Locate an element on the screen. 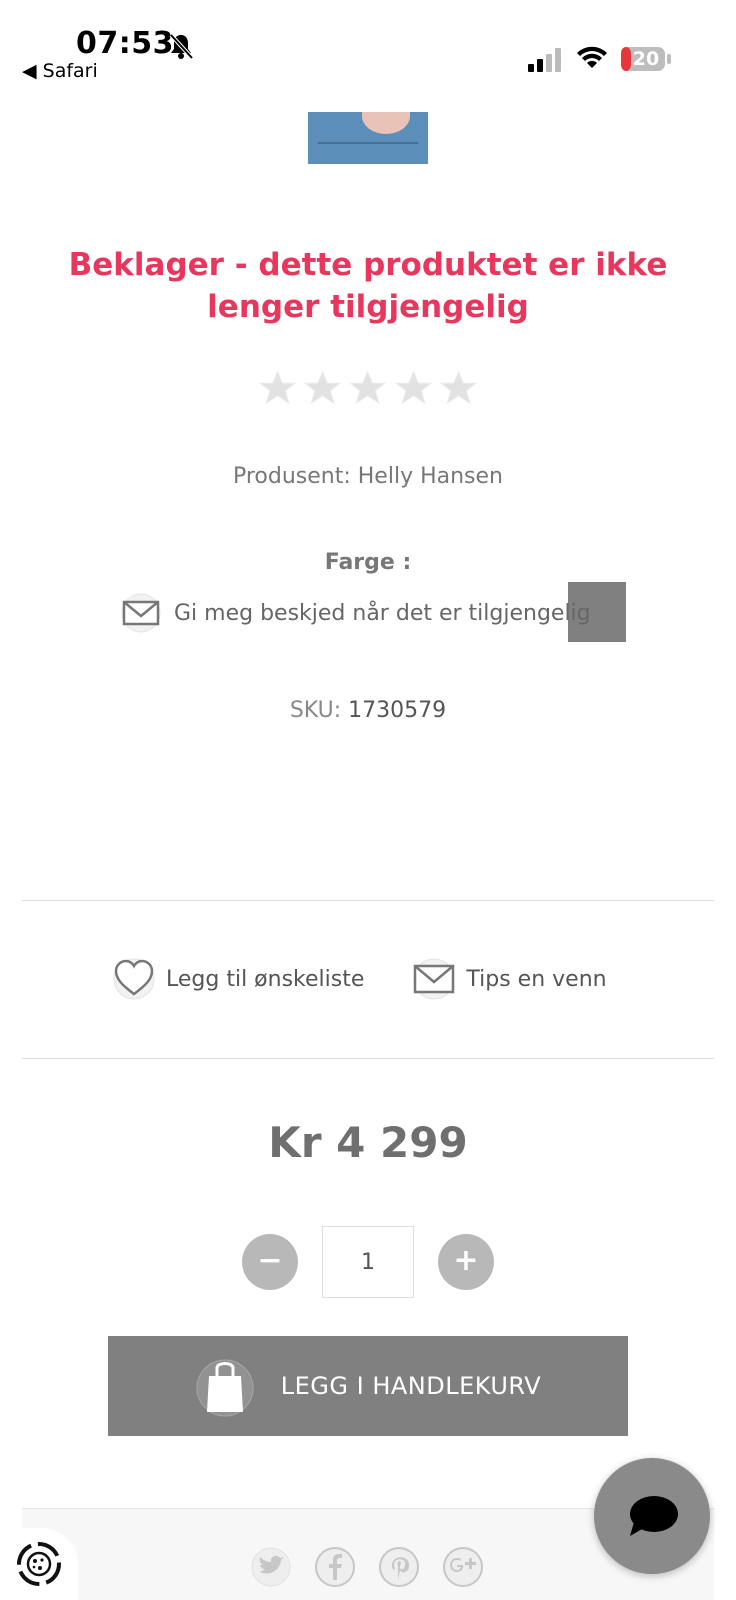  manufacturer-label: Produsent: Helly Hansen is located at coordinates (367, 476).